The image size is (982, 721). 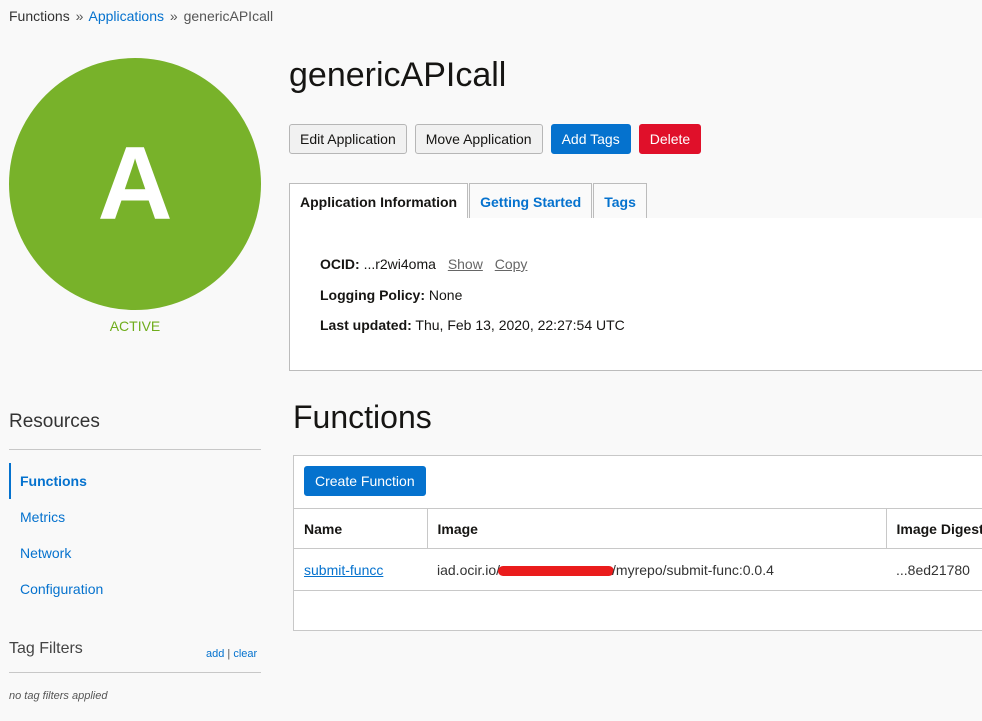 I want to click on table-header-row: Name Image Image Digest, so click(x=638, y=528).